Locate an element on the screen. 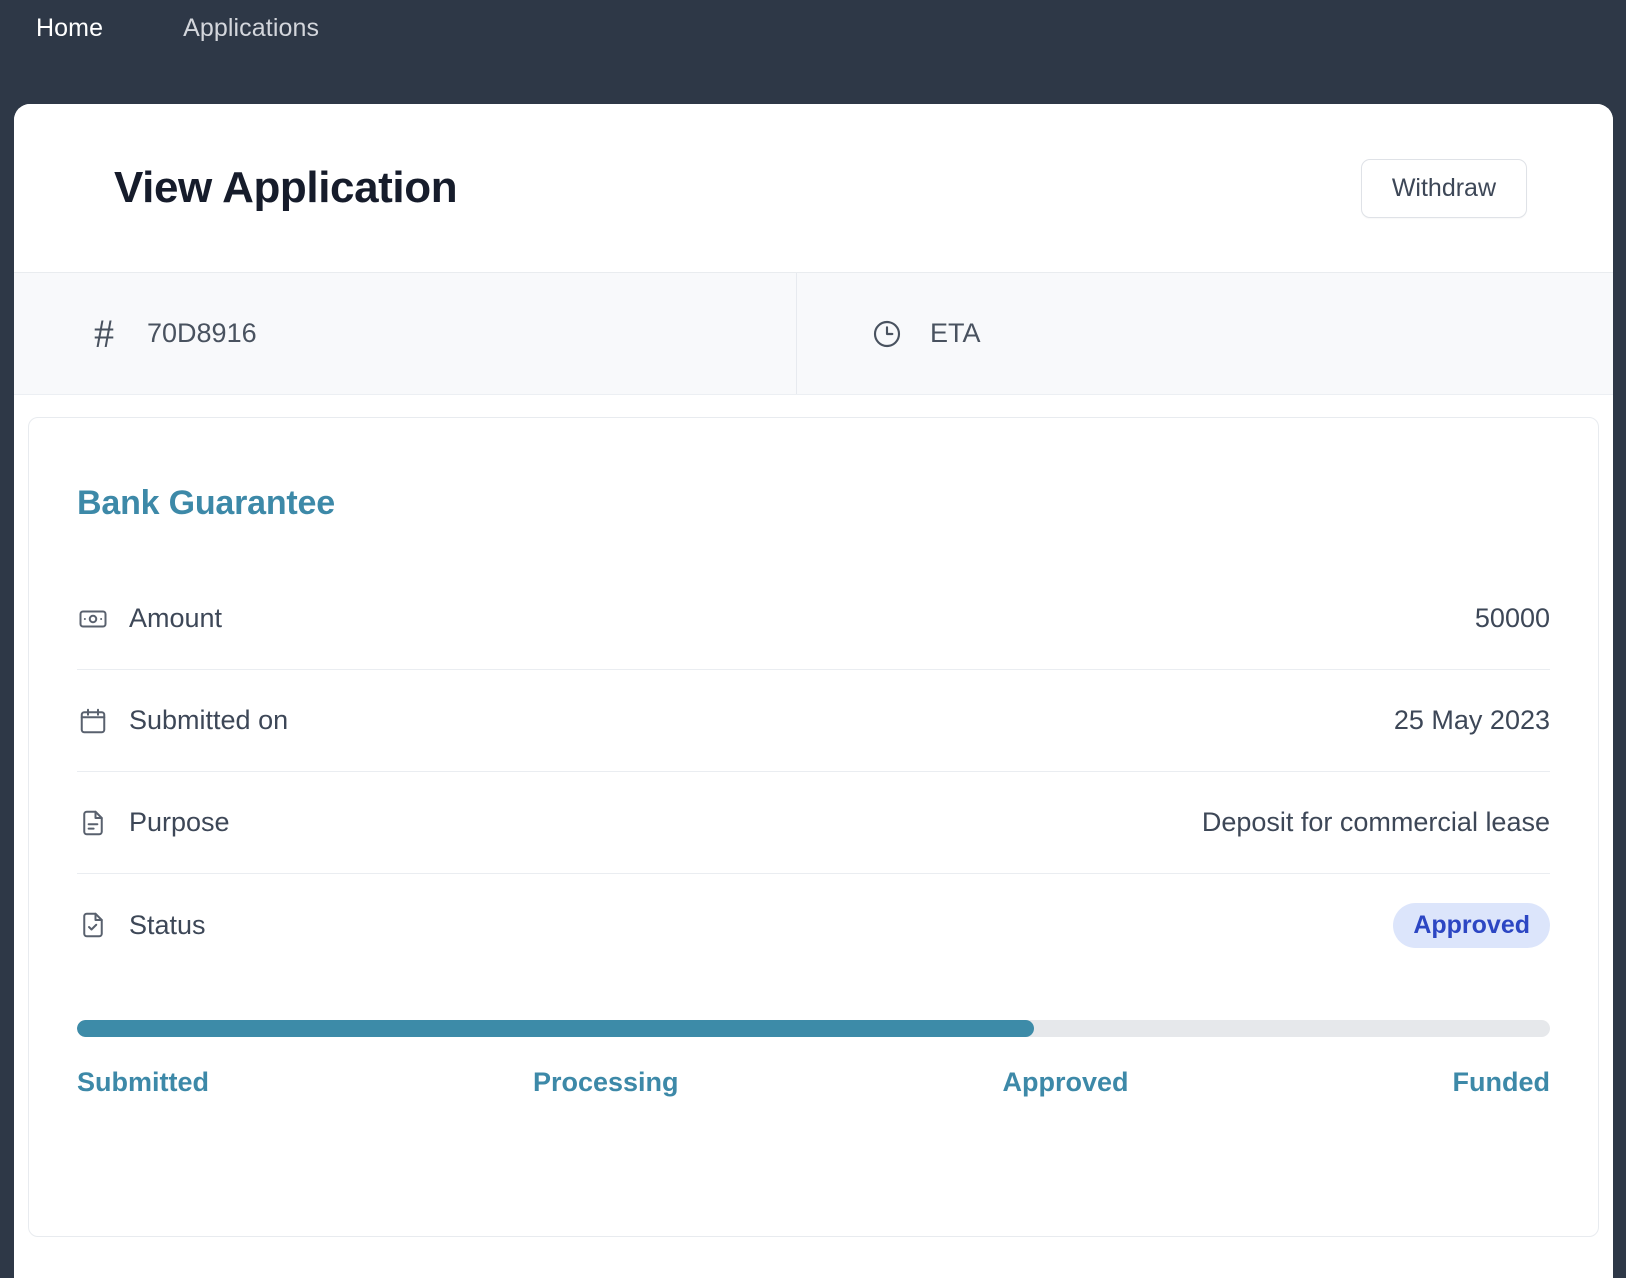  document-check-icon is located at coordinates (93, 925).